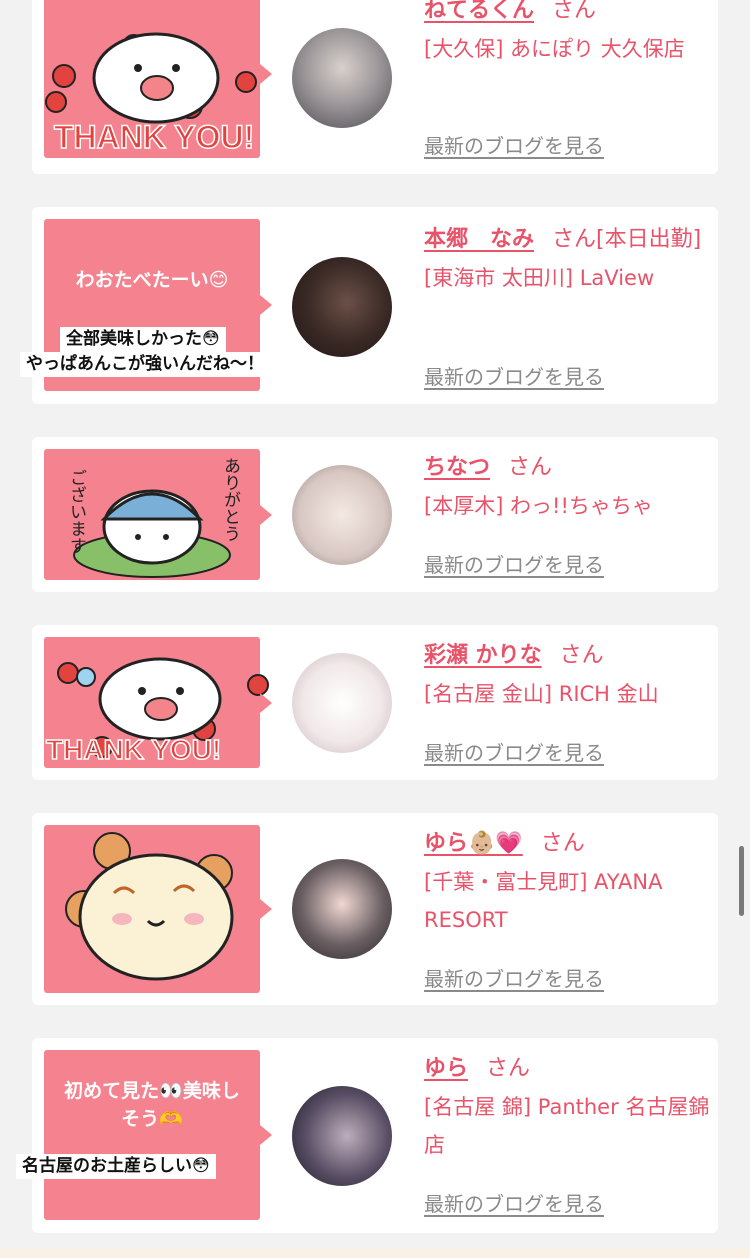 The image size is (750, 1258). Describe the element at coordinates (567, 1126) in the screenshot. I see `shop-name: [名古屋 錦] Panther 名古屋錦店` at that location.